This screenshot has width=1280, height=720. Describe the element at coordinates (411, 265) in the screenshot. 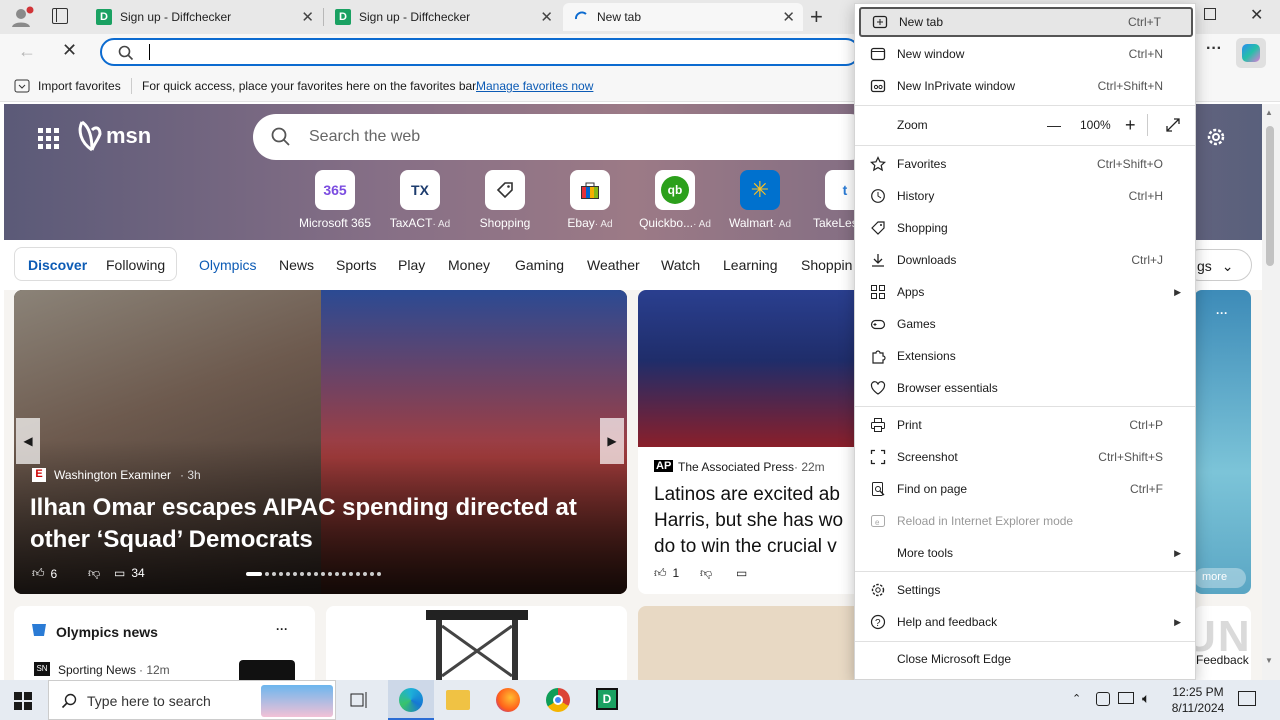

I see `nav-play: Play` at that location.